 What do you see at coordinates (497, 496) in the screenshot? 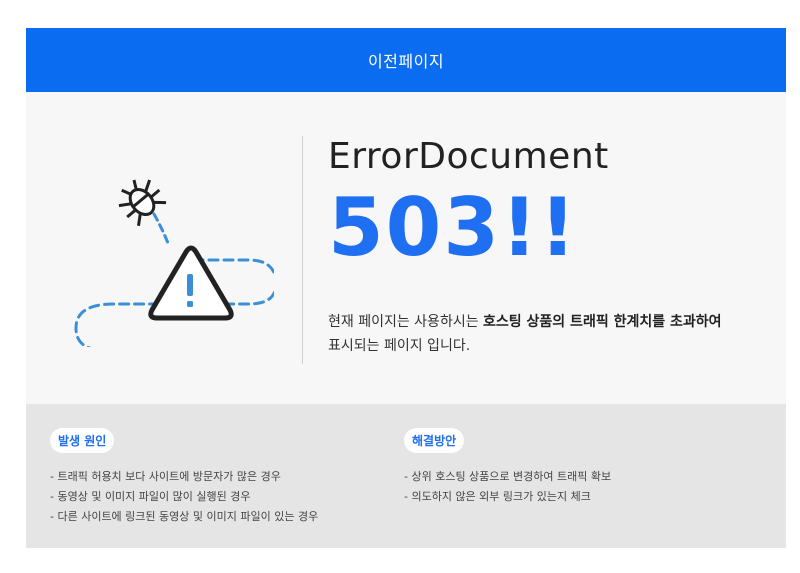
I see `list-item: - 의도하지 않은 외부 링크가 있는지 체크` at bounding box center [497, 496].